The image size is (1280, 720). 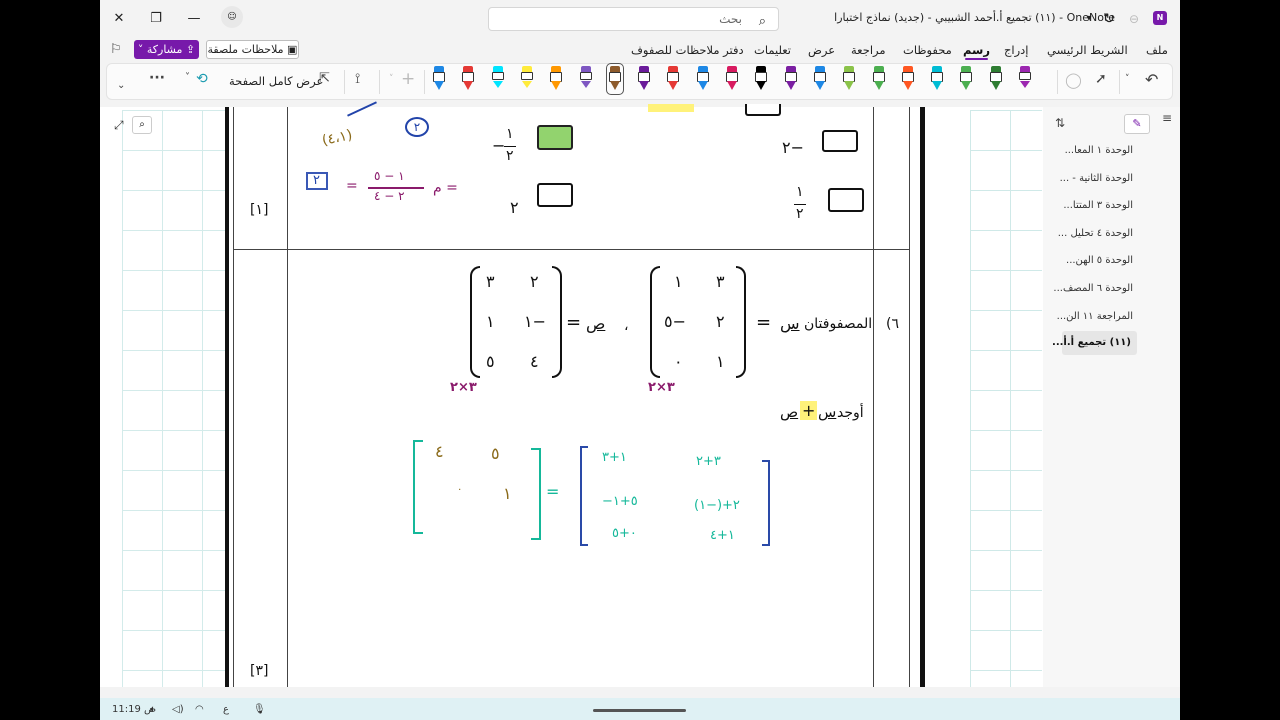 I want to click on matrix-s: ٣ ١ ٢ −٥ ١ ٠, so click(x=698, y=322).